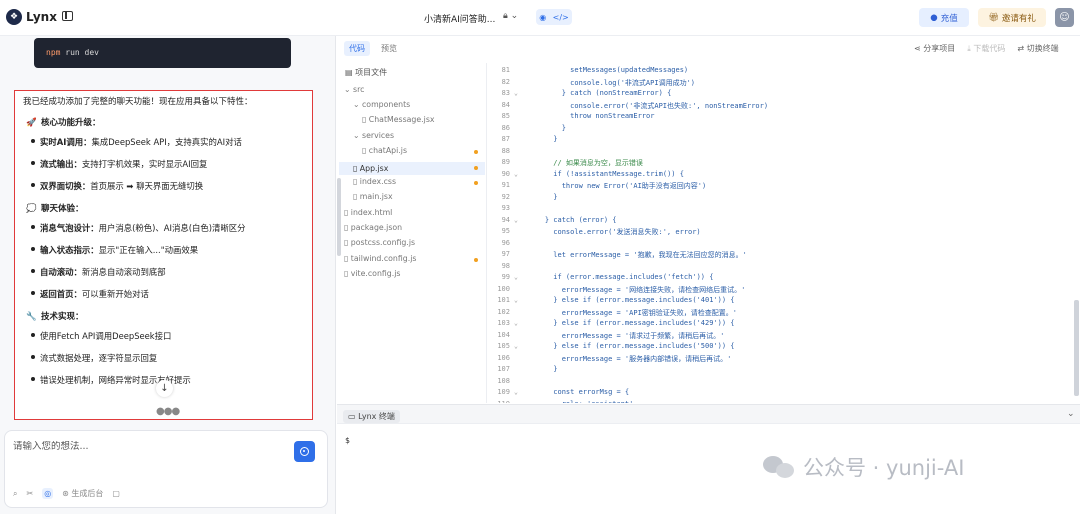 This screenshot has width=1080, height=514. Describe the element at coordinates (167, 294) in the screenshot. I see `list-item: 返回首页：可以重新开始对话` at that location.